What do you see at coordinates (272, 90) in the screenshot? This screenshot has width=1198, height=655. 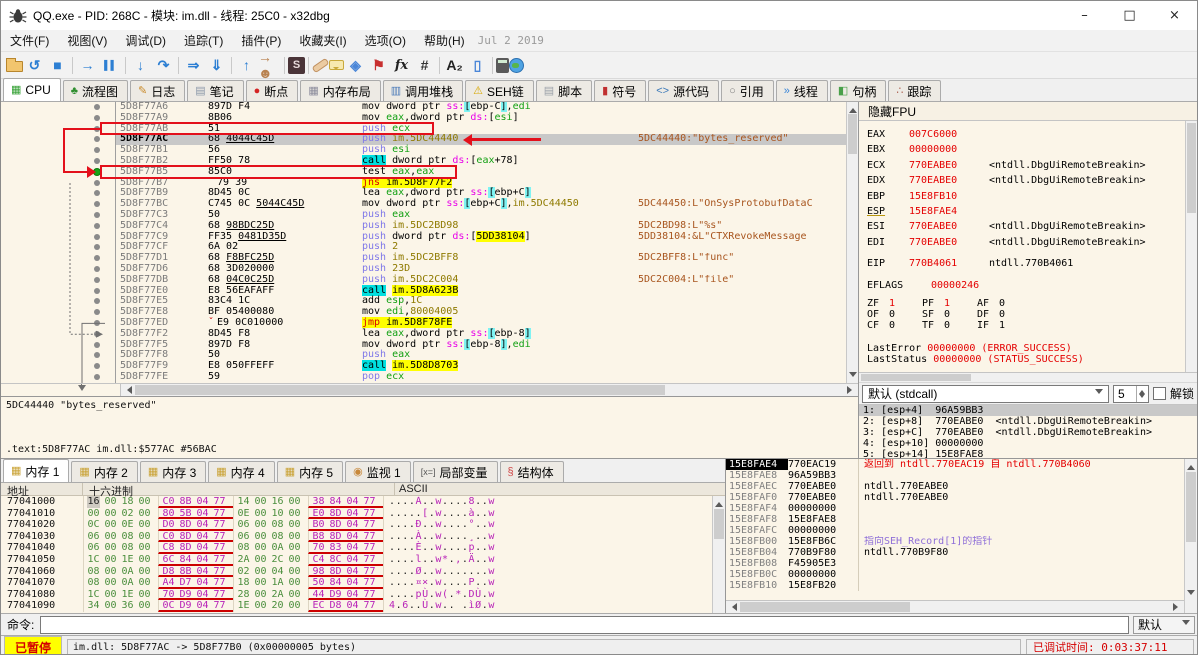 I see `tab-断点: ● 断点` at bounding box center [272, 90].